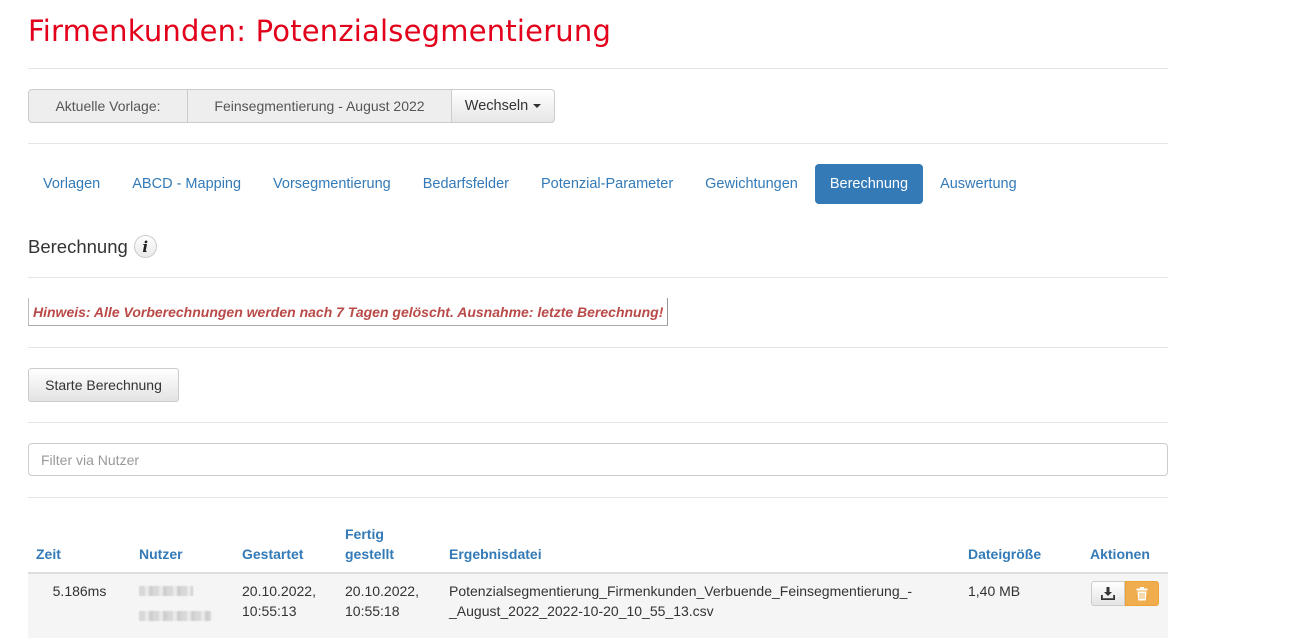 Image resolution: width=1300 pixels, height=644 pixels. What do you see at coordinates (78, 246) in the screenshot?
I see `section-title-text: Berechnung` at bounding box center [78, 246].